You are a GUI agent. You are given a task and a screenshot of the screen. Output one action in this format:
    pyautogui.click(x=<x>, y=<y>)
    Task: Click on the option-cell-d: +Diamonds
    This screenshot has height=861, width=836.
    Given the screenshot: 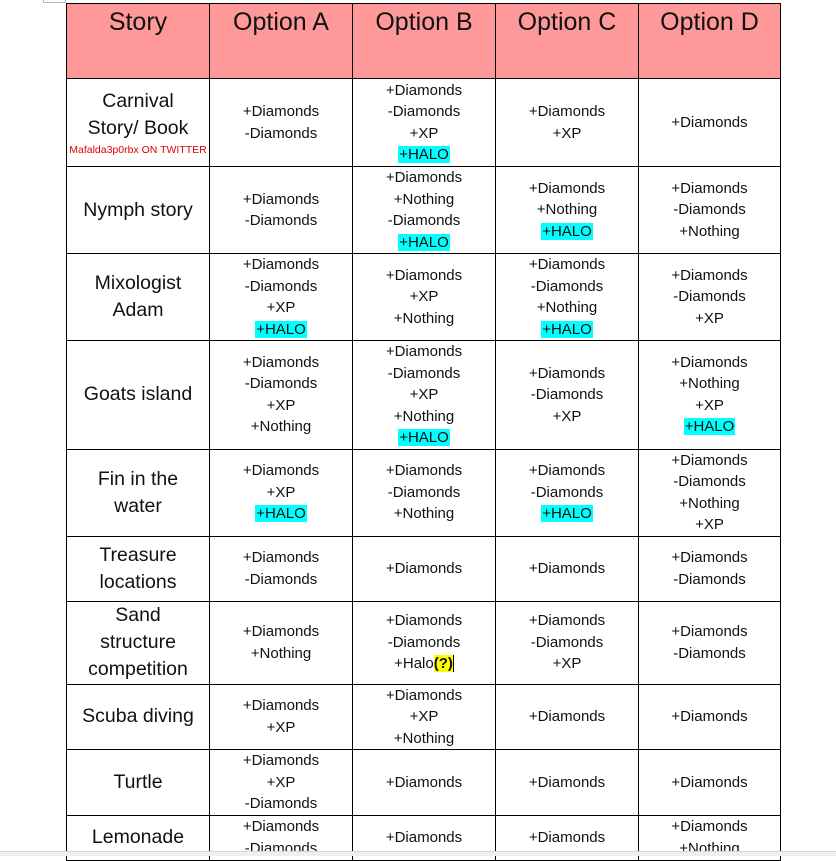 What is the action you would take?
    pyautogui.click(x=709, y=122)
    